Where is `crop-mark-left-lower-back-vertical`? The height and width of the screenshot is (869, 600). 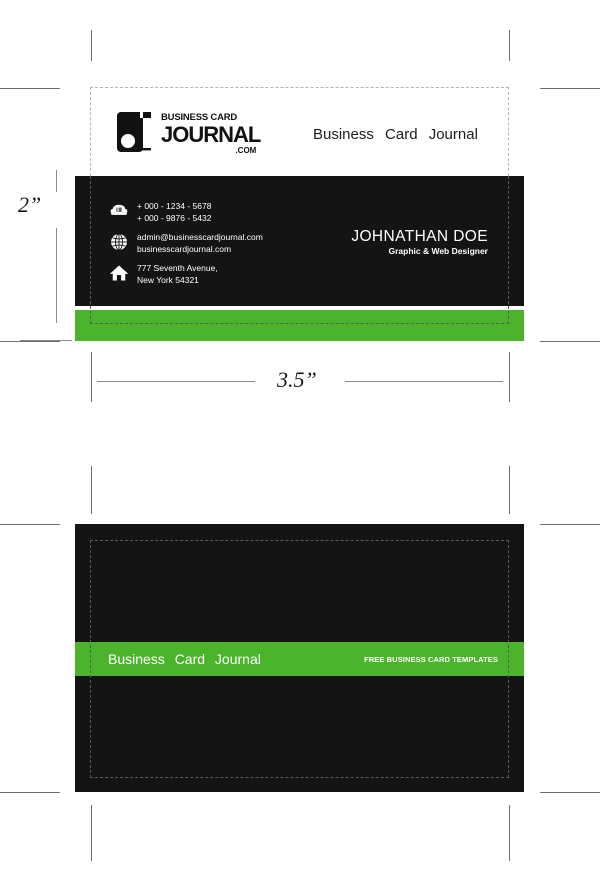 crop-mark-left-lower-back-vertical is located at coordinates (91, 833).